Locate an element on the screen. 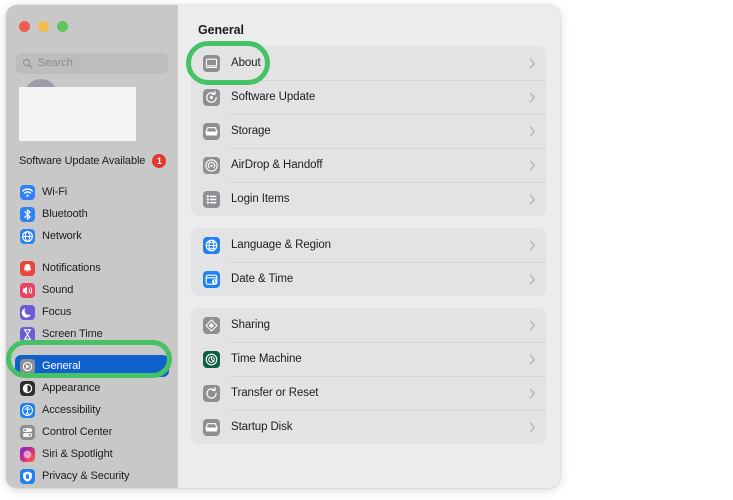  sidebar-item-bluetooth: Bluetooth is located at coordinates (92, 214).